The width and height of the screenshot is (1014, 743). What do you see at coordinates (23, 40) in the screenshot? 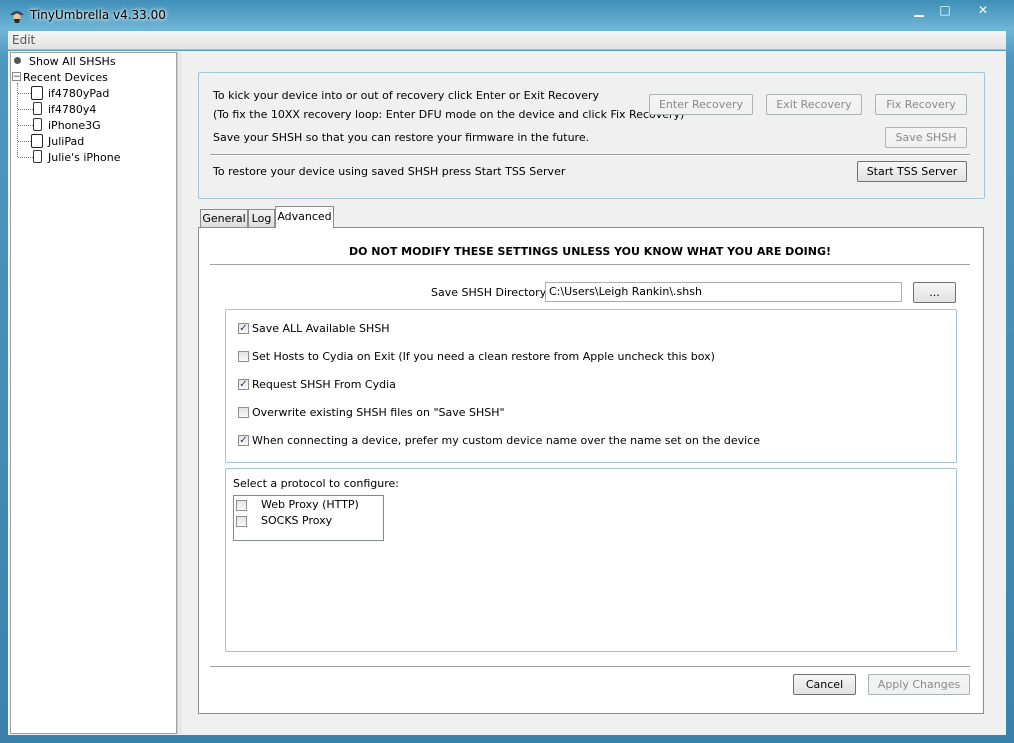
I see `menu-item-edit: Edit` at bounding box center [23, 40].